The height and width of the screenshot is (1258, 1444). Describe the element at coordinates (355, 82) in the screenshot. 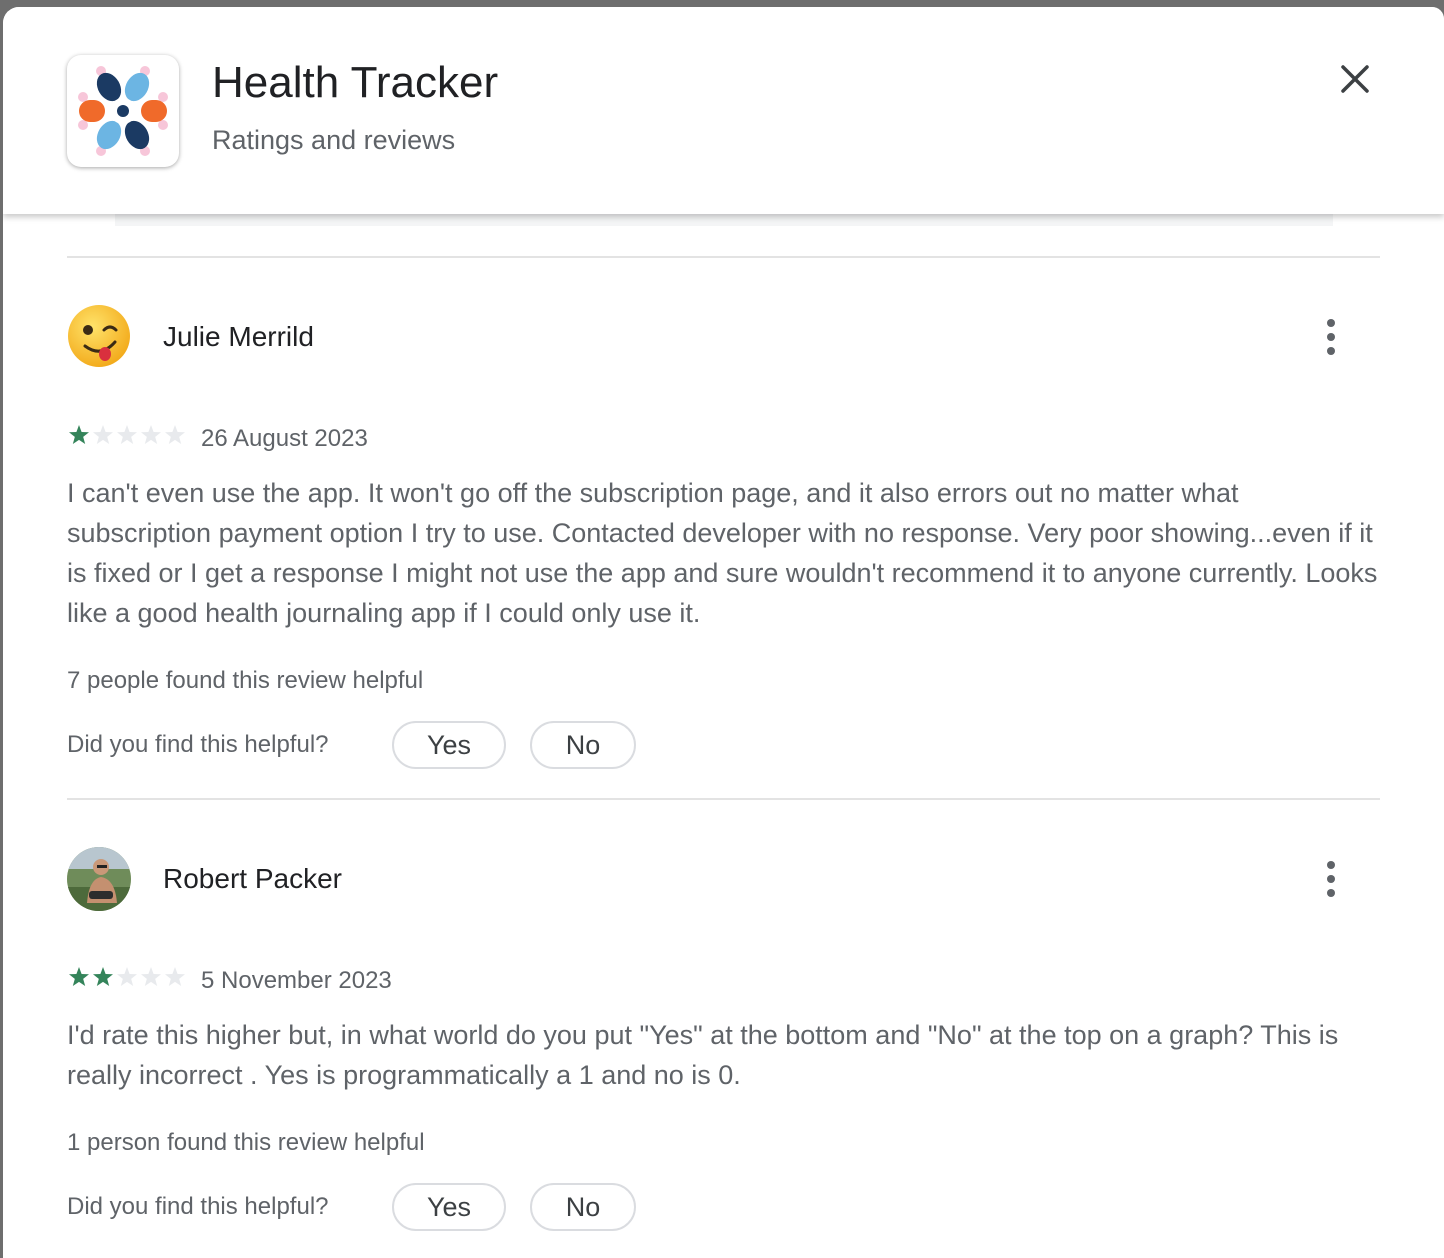

I see `app-title: Health Tracker` at that location.